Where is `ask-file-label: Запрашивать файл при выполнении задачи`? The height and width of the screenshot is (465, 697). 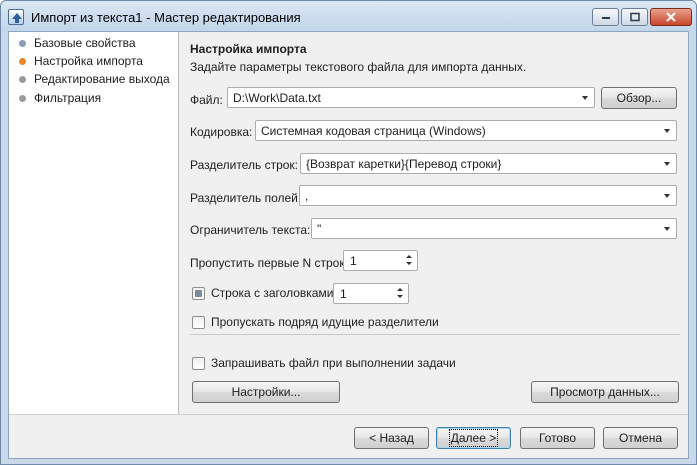
ask-file-label: Запрашивать файл при выполнении задачи is located at coordinates (333, 363).